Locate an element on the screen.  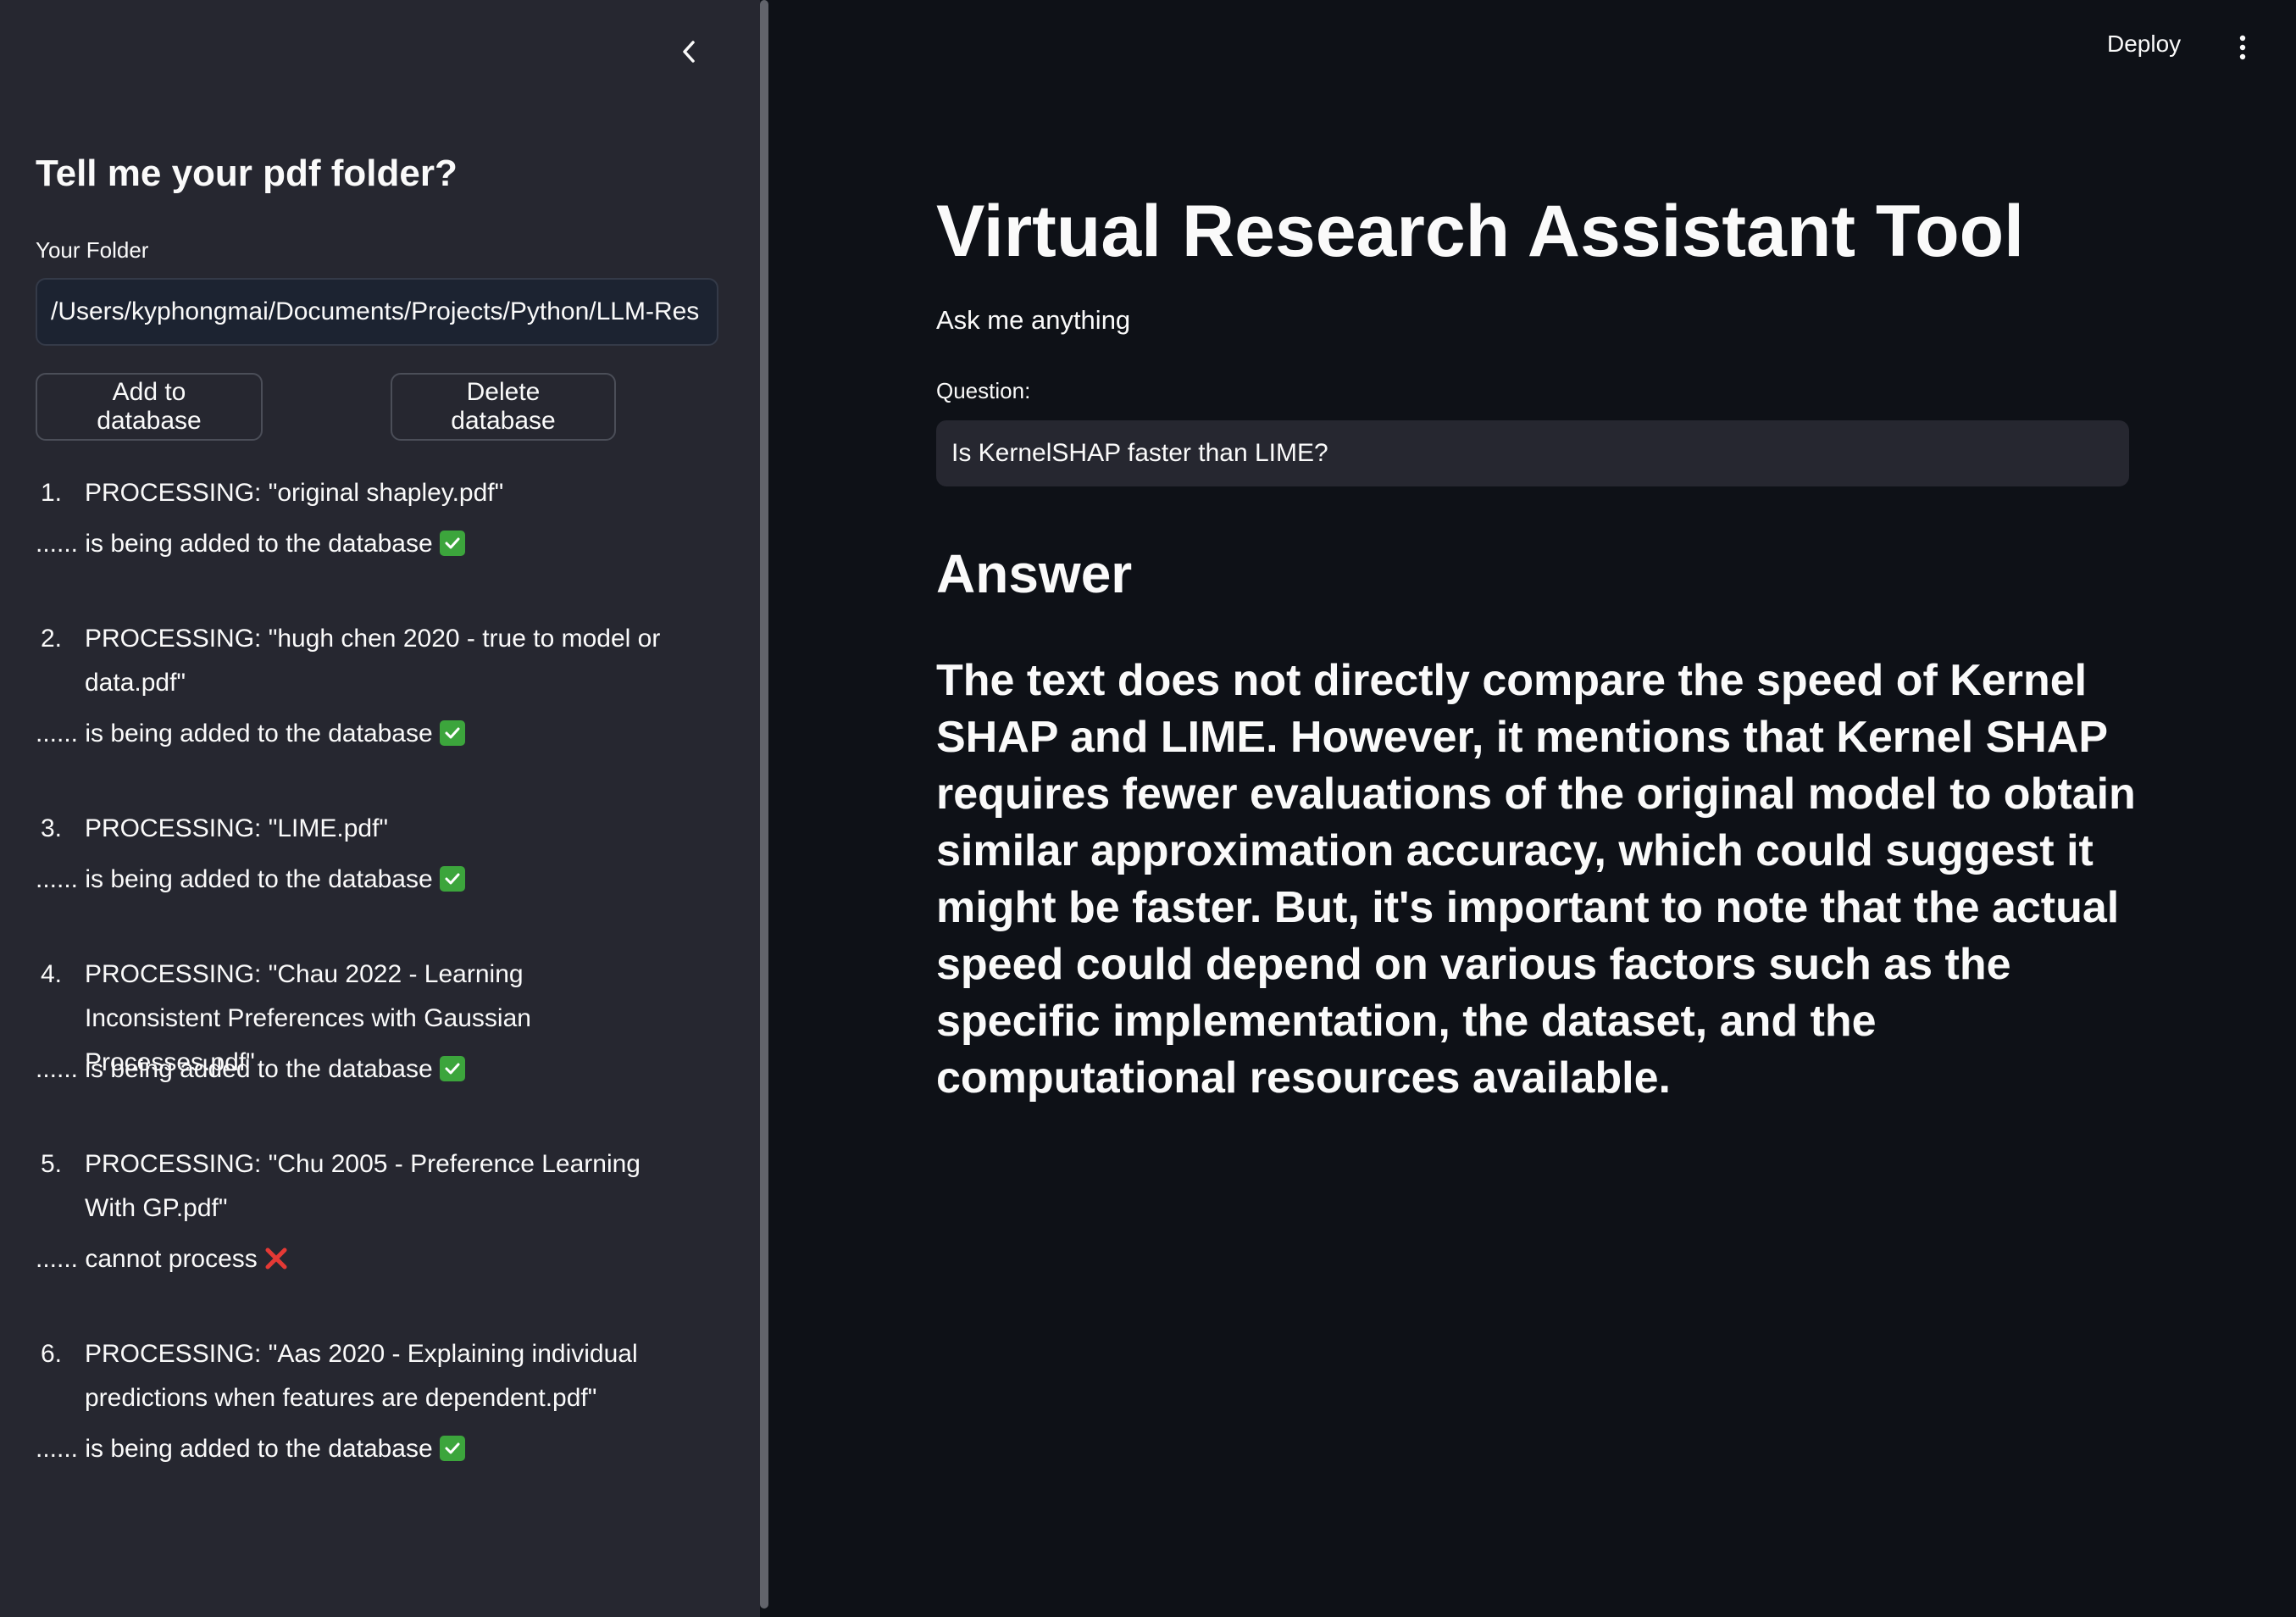
deploy-button: Deploy is located at coordinates (2144, 44).